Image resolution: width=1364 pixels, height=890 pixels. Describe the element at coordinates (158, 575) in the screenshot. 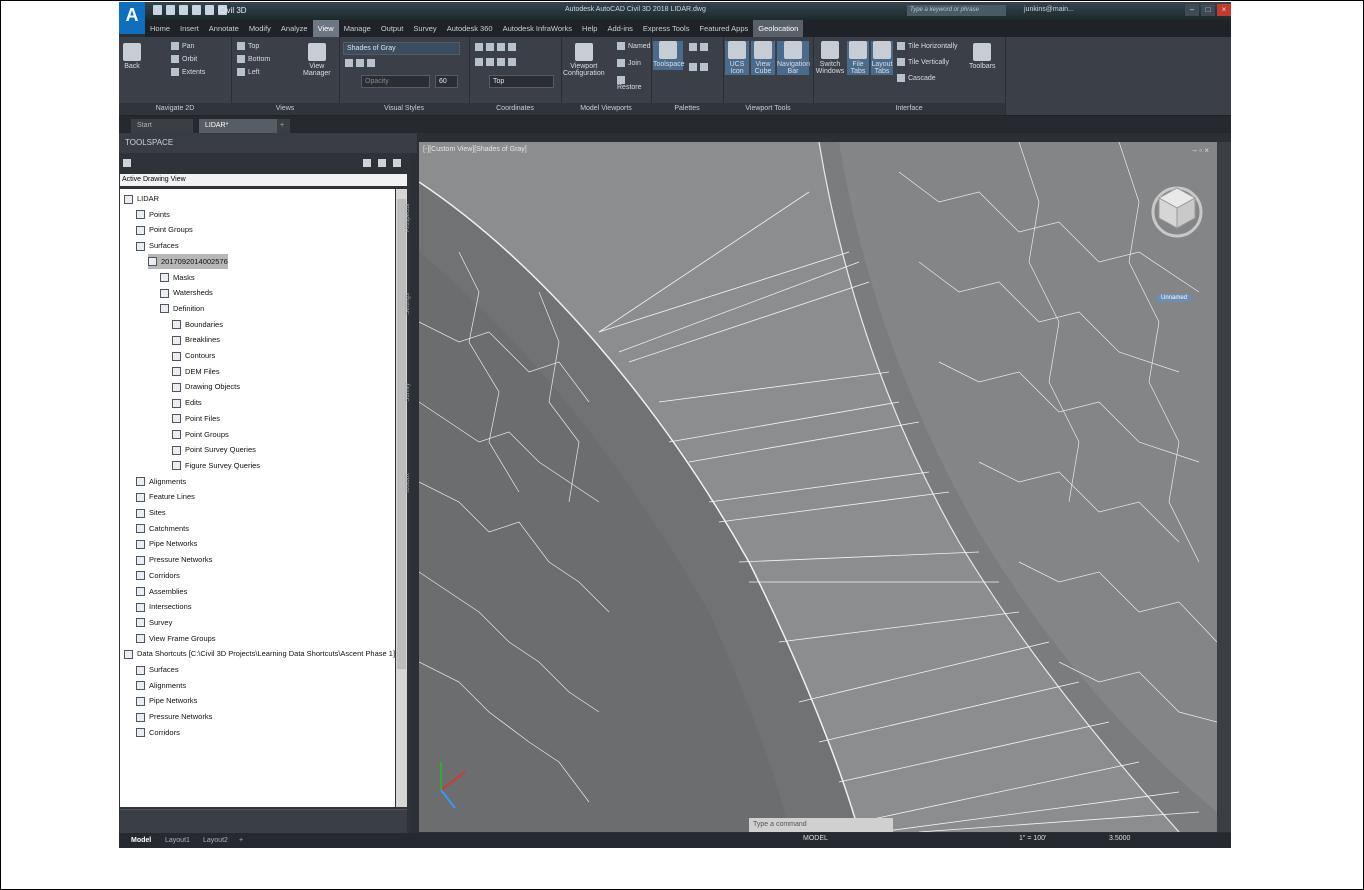

I see `tree-item: Corridors` at that location.